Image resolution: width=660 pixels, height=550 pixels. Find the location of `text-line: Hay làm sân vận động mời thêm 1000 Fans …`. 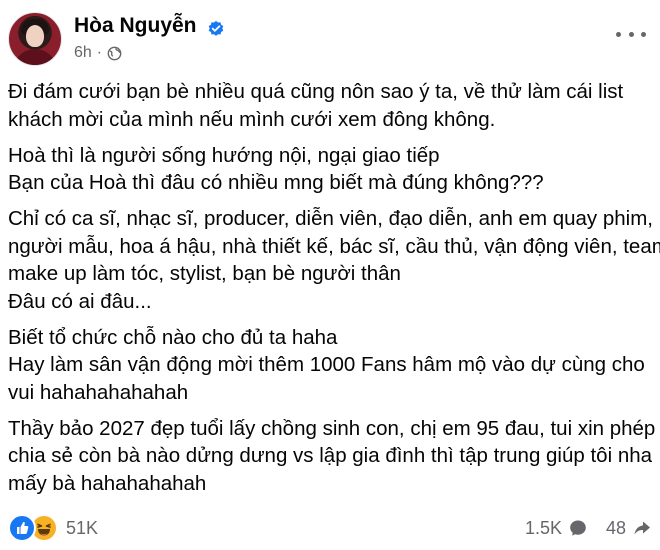

text-line: Hay làm sân vận động mời thêm 1000 Fans … is located at coordinates (326, 364).